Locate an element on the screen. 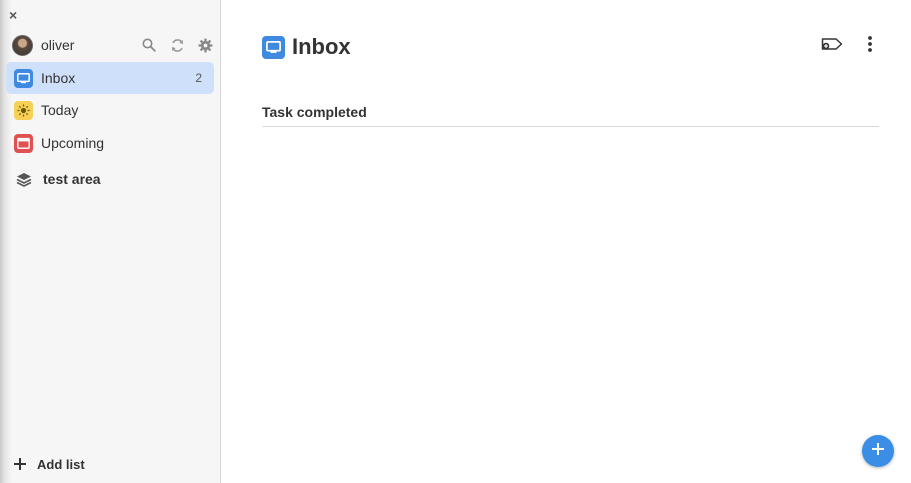  layers-icon is located at coordinates (23, 179).